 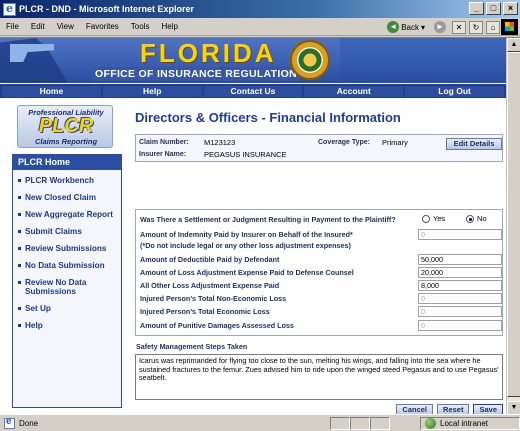 I want to click on page-icon, so click(x=9, y=422).